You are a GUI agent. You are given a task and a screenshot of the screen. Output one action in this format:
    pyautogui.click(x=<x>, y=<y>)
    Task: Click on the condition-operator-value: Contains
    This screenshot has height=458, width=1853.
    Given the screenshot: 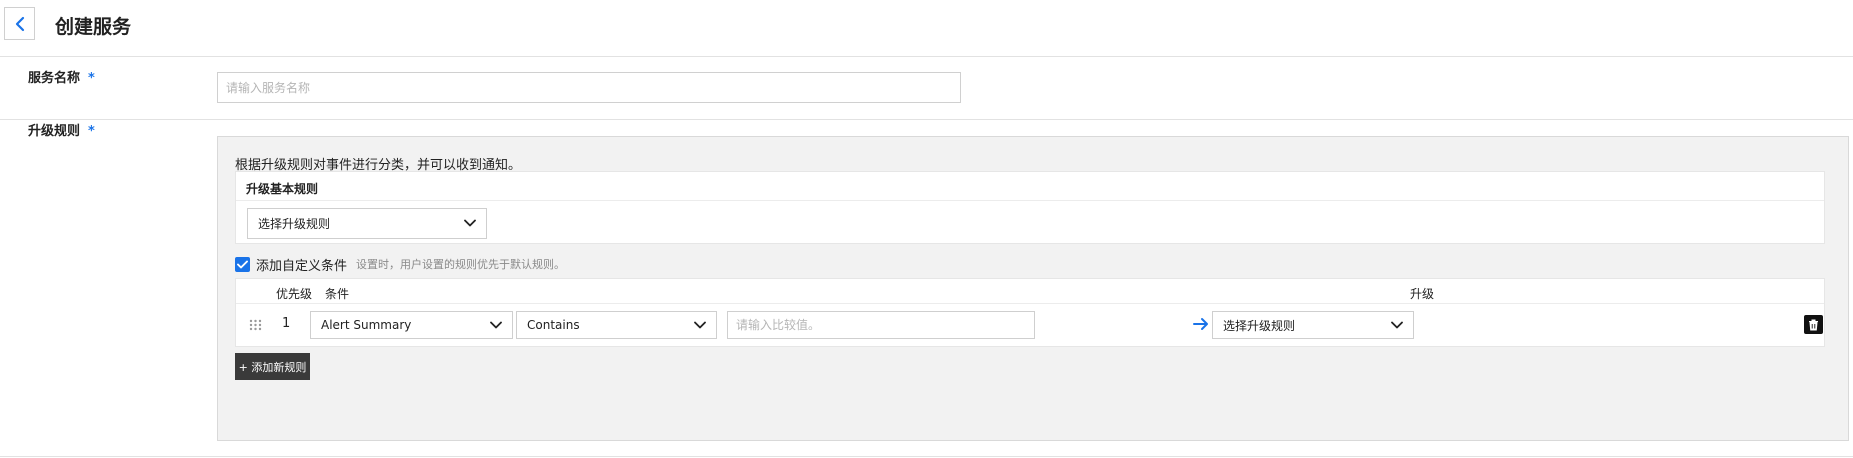 What is the action you would take?
    pyautogui.click(x=553, y=325)
    